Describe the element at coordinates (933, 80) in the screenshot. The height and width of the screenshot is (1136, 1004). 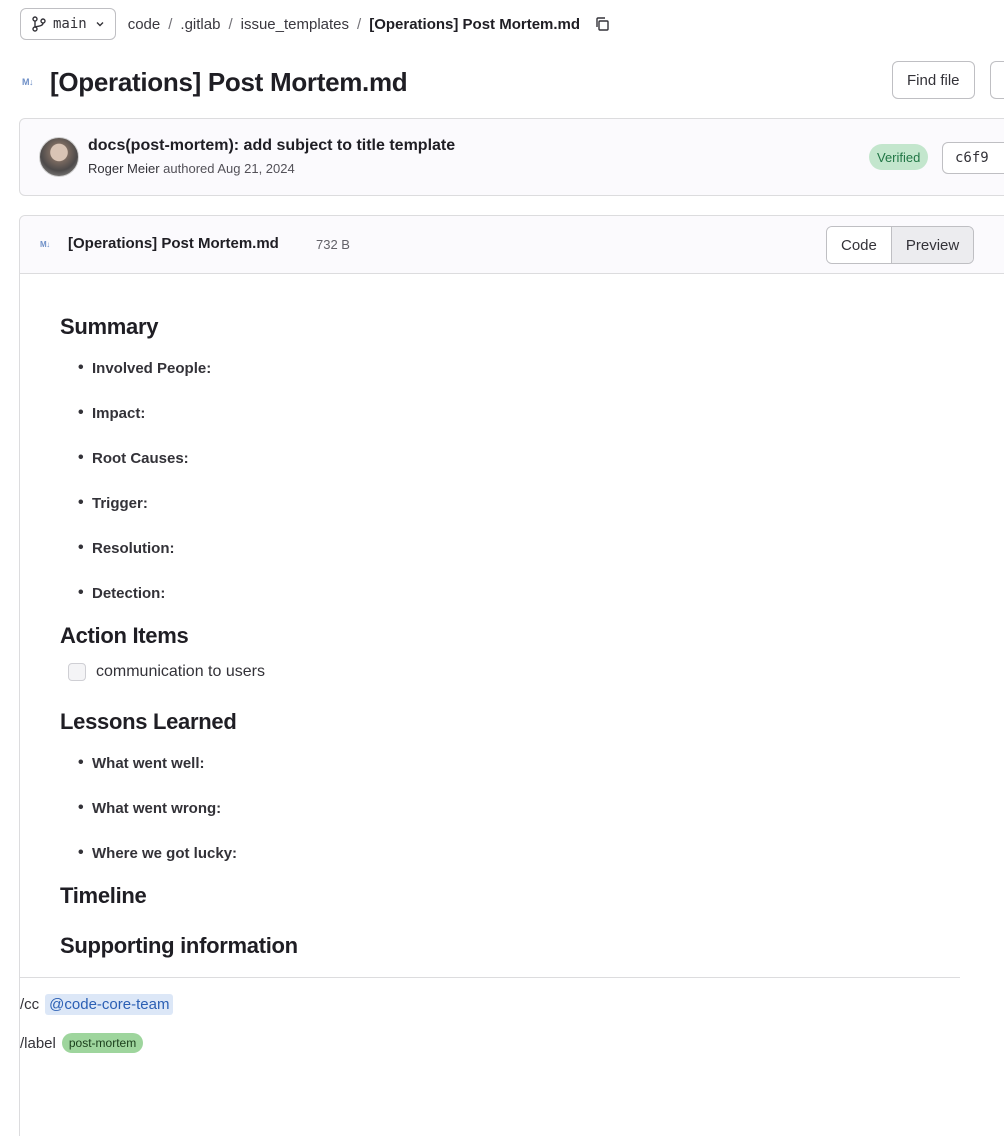
I see `find-file-button: Find file` at that location.